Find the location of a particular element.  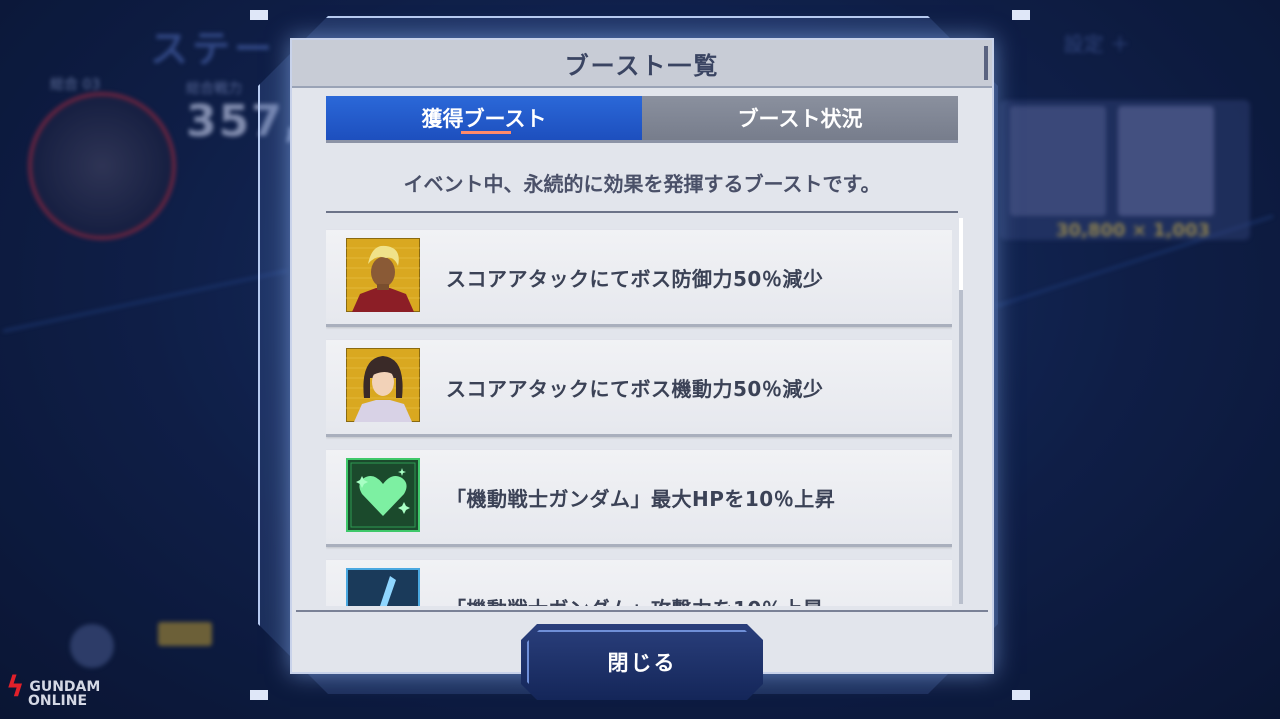

boost-text: スコアアタックにてボス機動力50％減少 is located at coordinates (635, 388).